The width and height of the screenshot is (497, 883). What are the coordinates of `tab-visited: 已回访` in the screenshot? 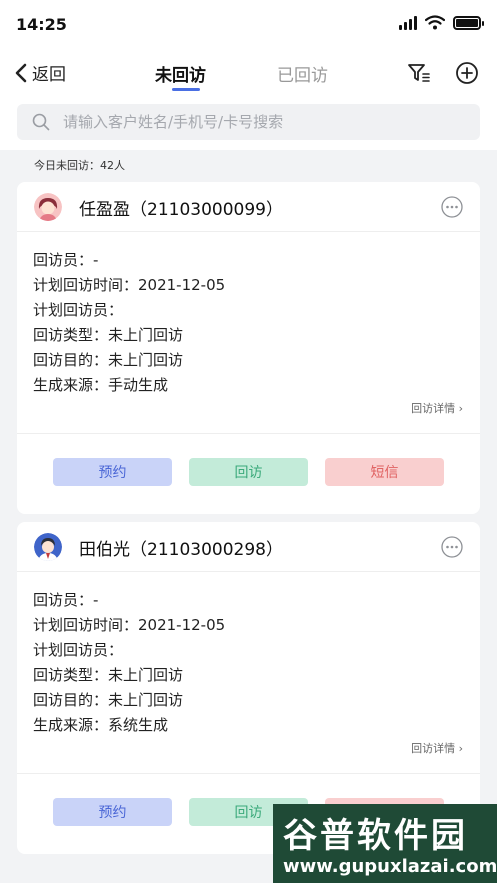 It's located at (302, 73).